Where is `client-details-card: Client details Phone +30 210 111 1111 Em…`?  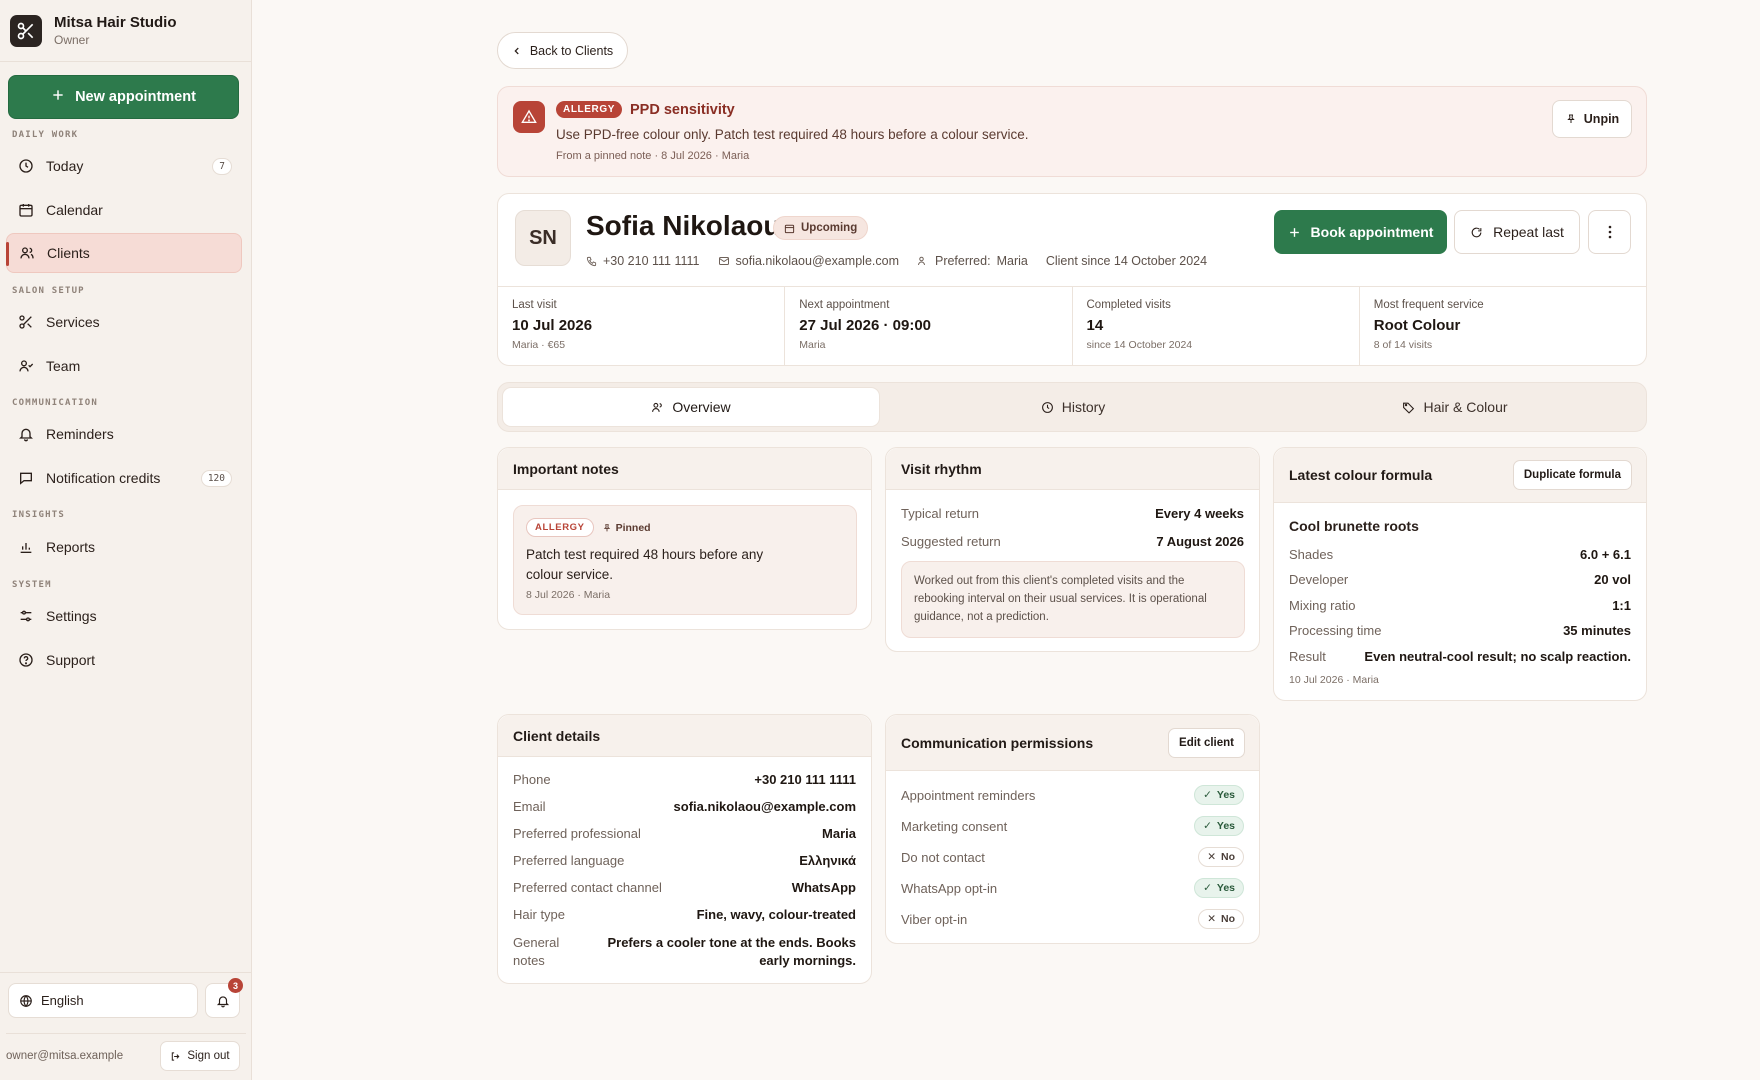 client-details-card: Client details Phone +30 210 111 1111 Em… is located at coordinates (684, 849).